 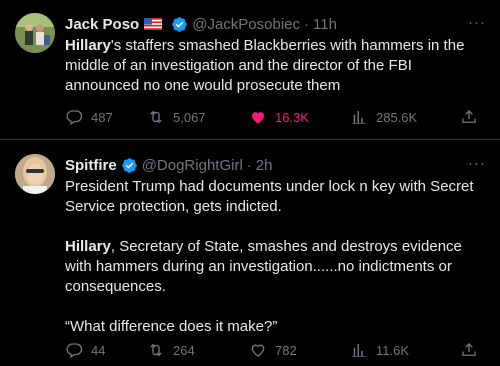 What do you see at coordinates (189, 117) in the screenshot?
I see `retweet-count: 5,067` at bounding box center [189, 117].